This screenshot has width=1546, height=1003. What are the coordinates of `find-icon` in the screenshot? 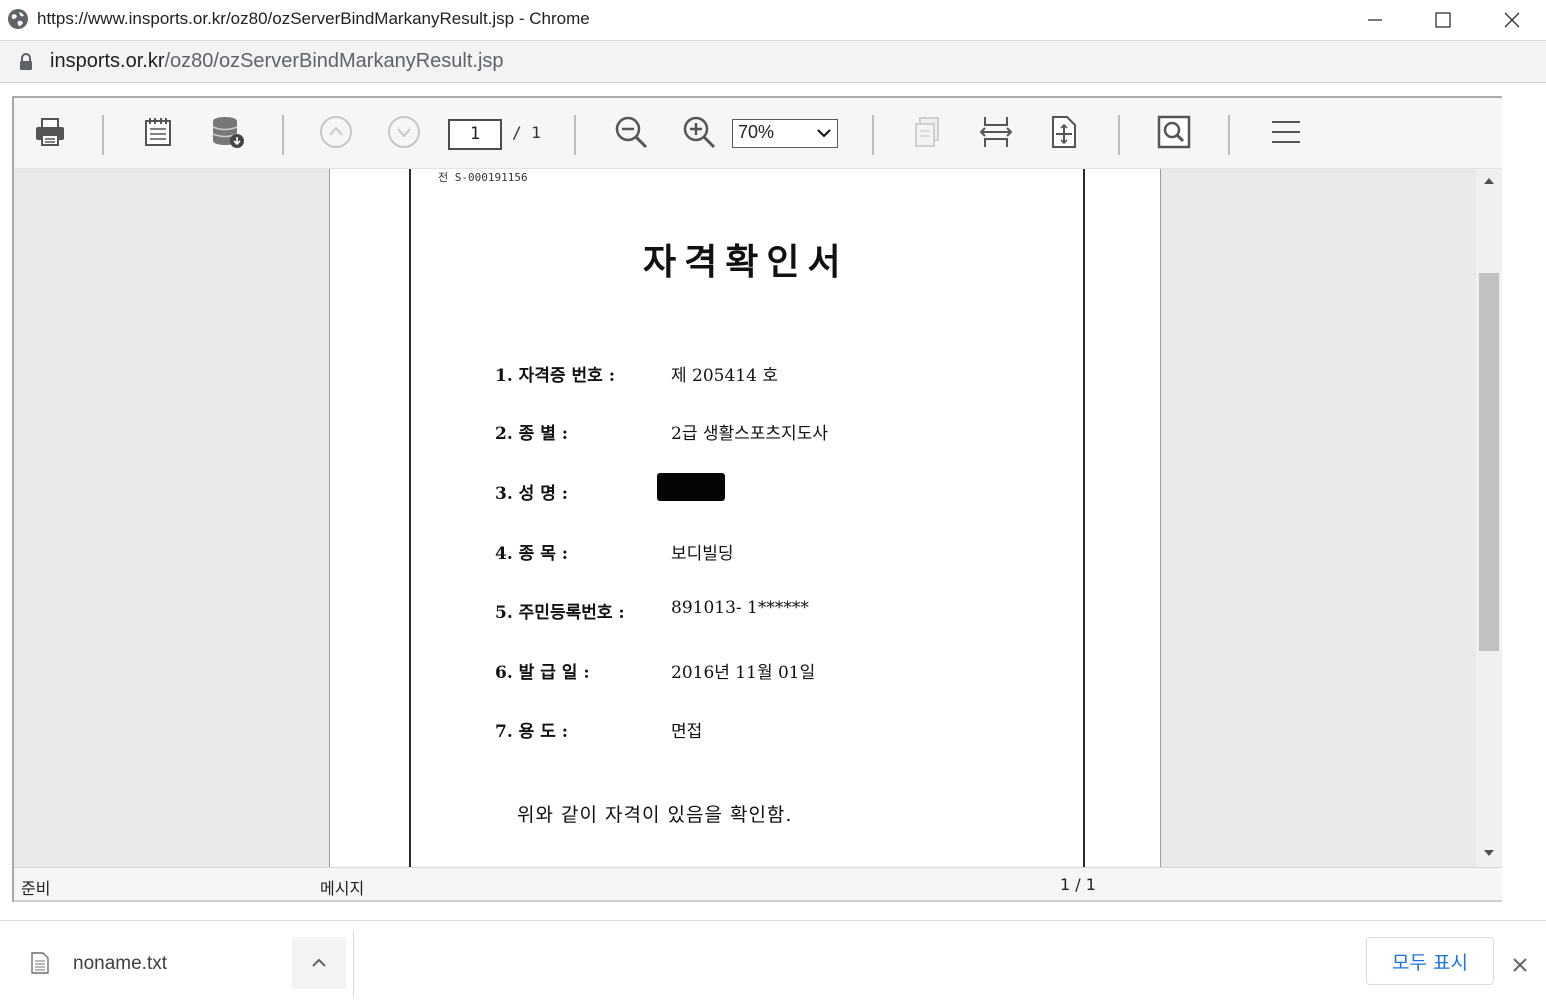 It's located at (1174, 132).